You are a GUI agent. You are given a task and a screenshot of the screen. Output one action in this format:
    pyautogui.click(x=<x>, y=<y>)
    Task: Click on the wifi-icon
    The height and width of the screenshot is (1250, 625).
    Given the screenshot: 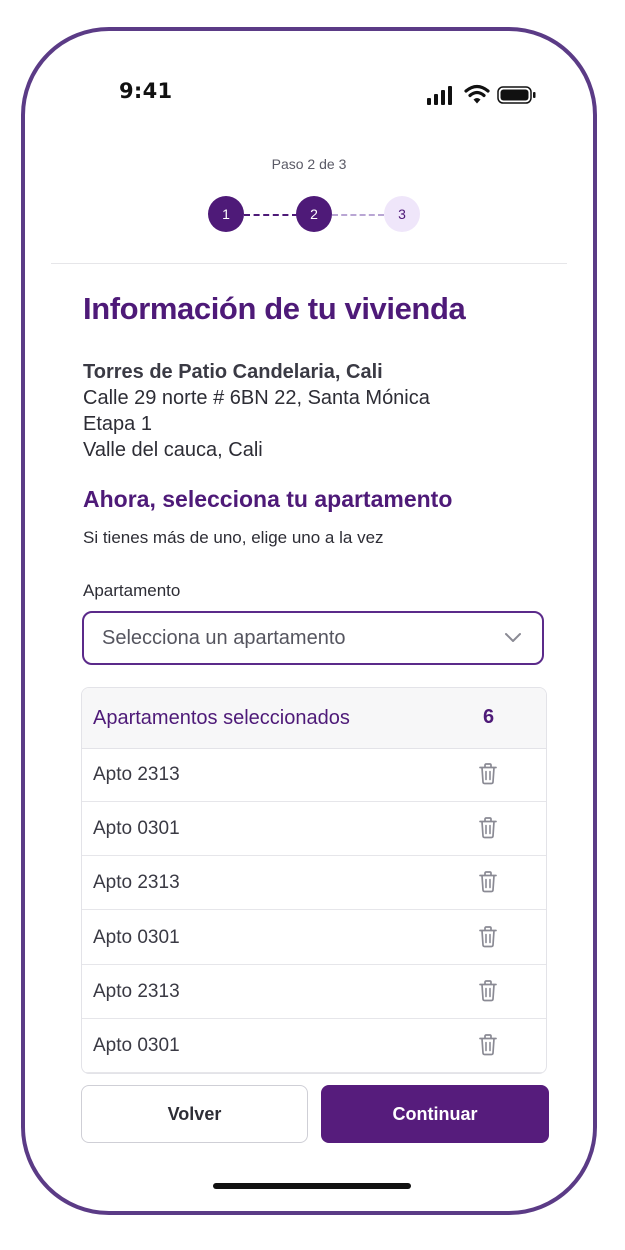 What is the action you would take?
    pyautogui.click(x=477, y=94)
    